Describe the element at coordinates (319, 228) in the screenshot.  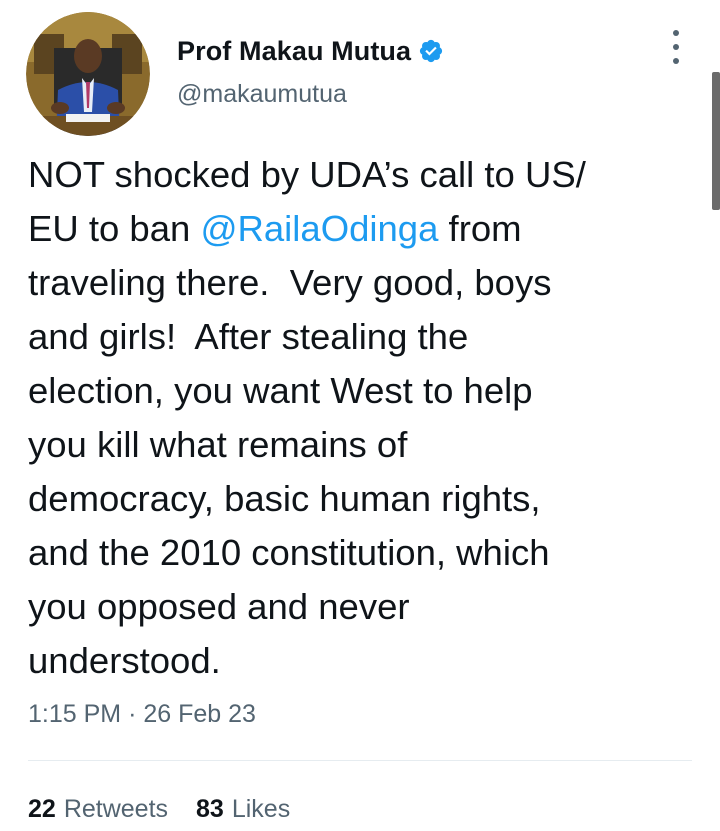
I see `mention-link: @RailaOdinga` at that location.